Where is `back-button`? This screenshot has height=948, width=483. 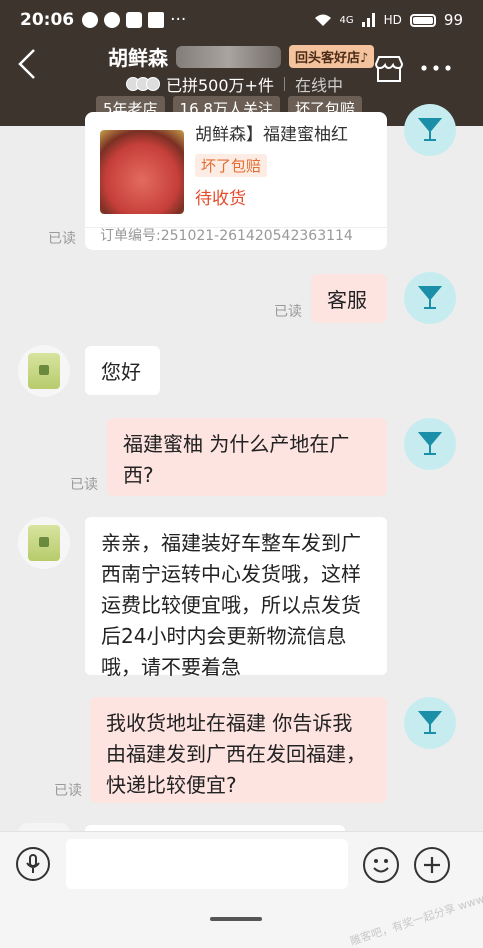 back-button is located at coordinates (28, 64).